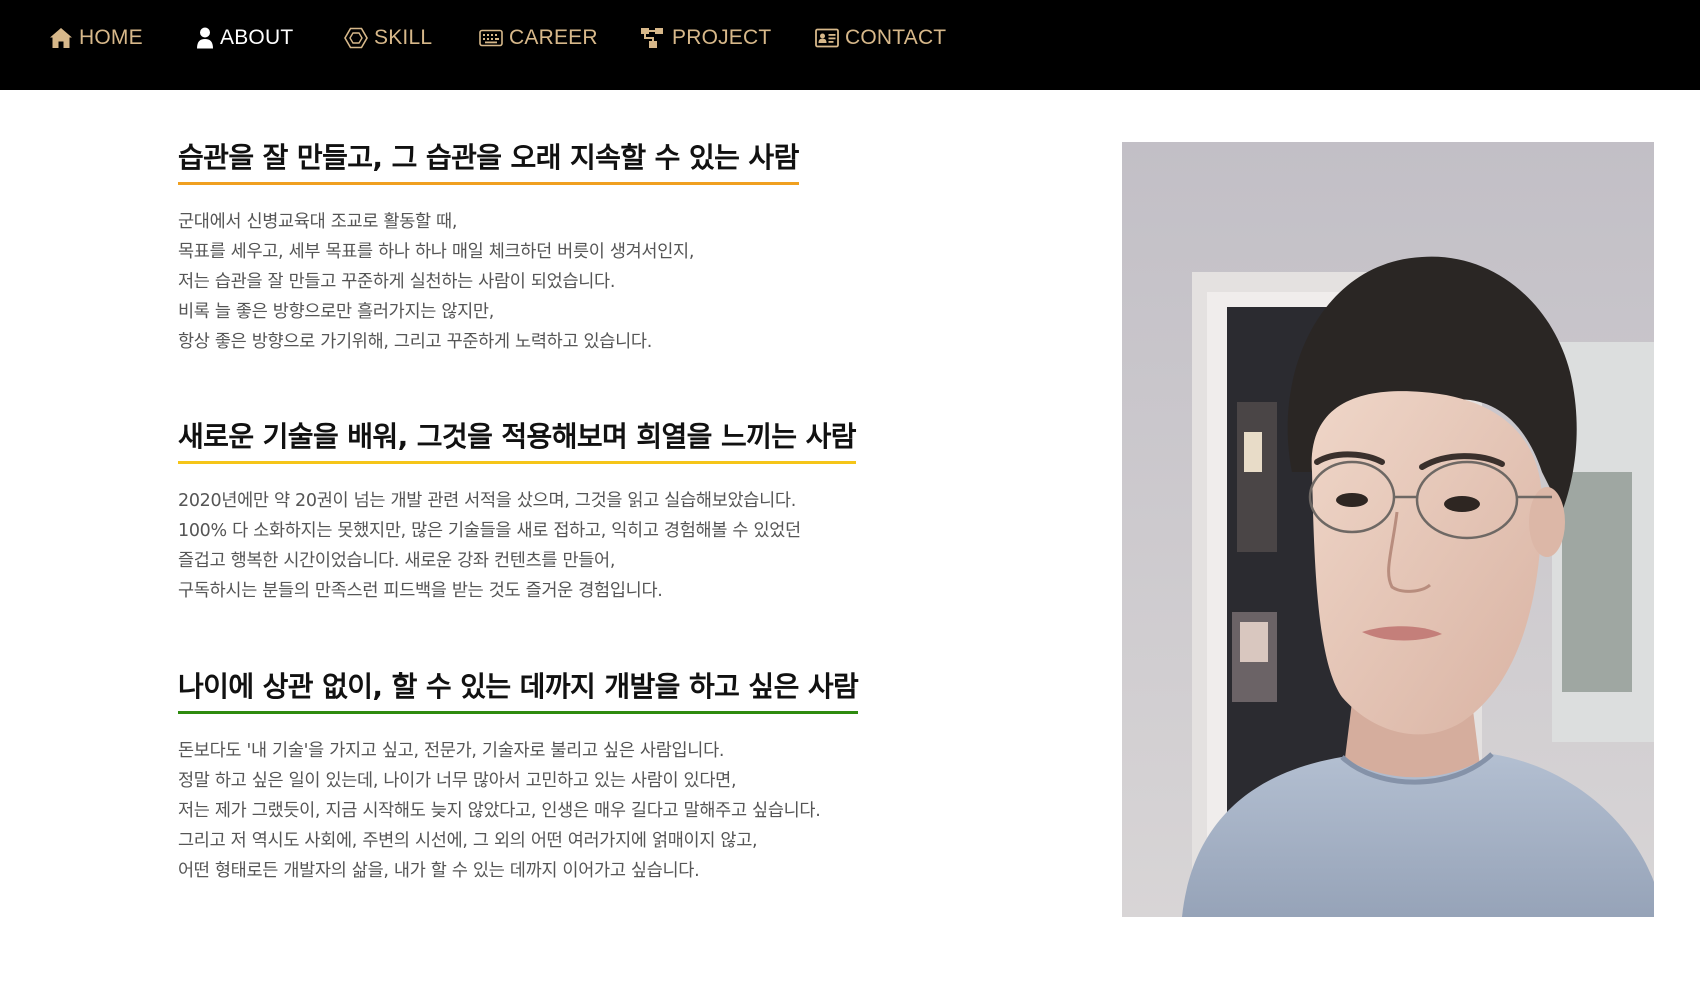 This screenshot has height=1000, width=1700. I want to click on home-icon, so click(61, 38).